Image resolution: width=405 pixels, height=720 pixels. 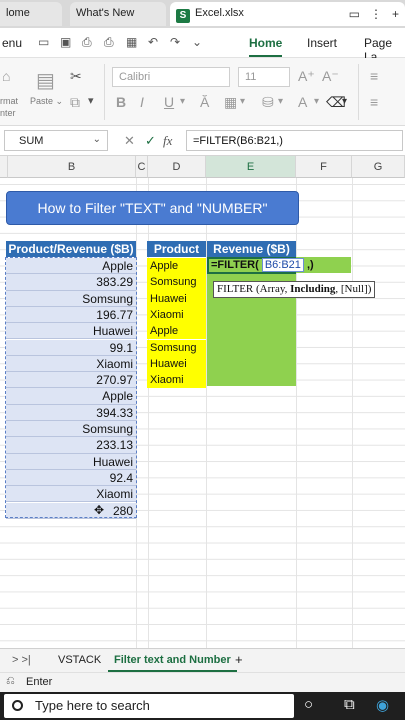 What do you see at coordinates (91, 100) in the screenshot?
I see `copy-dropdown-icon: ▾` at bounding box center [91, 100].